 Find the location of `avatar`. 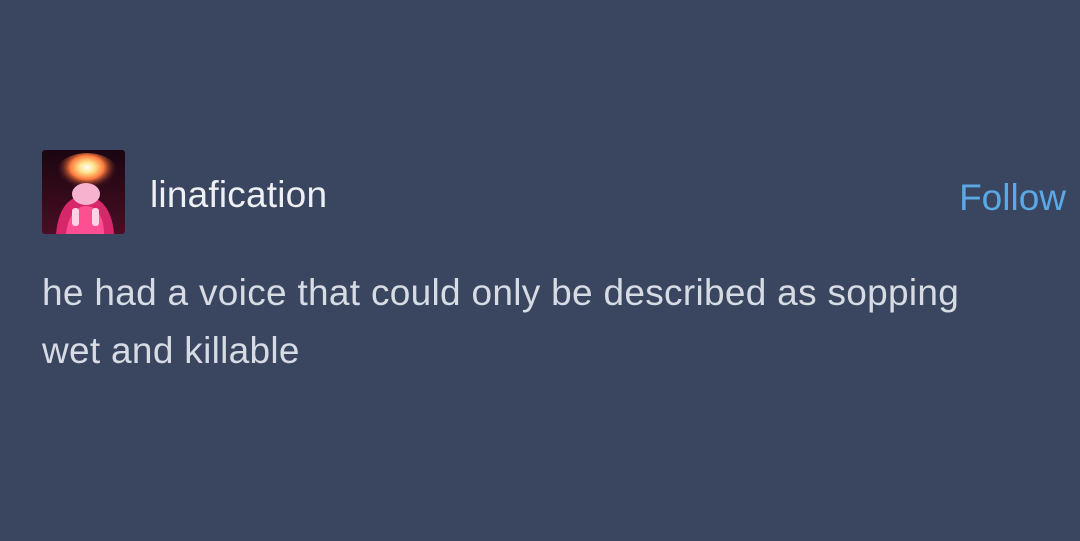

avatar is located at coordinates (83, 192).